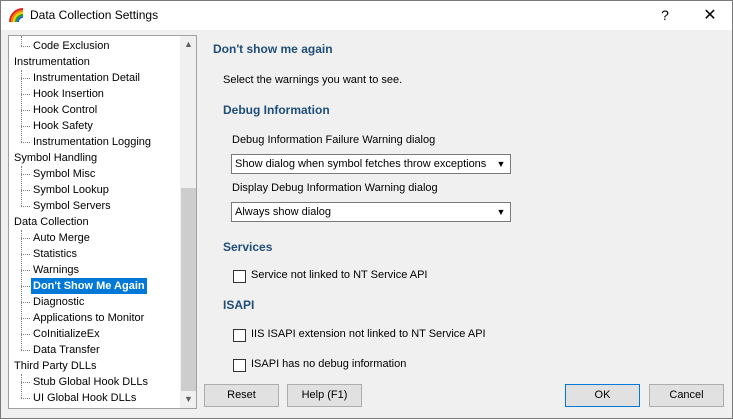 Image resolution: width=733 pixels, height=419 pixels. What do you see at coordinates (66, 350) in the screenshot?
I see `tree-item: Data Transfer` at bounding box center [66, 350].